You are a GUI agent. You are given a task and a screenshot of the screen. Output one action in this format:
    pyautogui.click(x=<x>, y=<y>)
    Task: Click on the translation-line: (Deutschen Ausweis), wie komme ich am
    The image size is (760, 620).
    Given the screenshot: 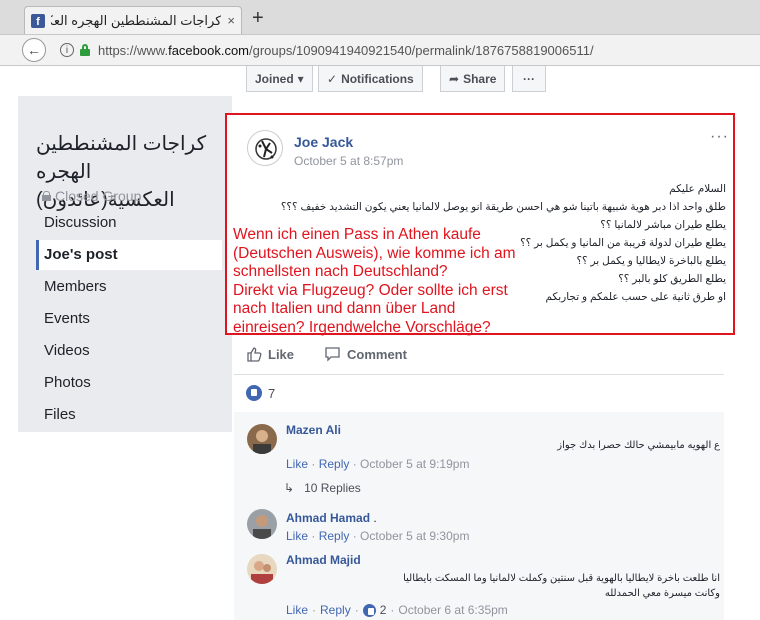 What is the action you would take?
    pyautogui.click(x=374, y=253)
    